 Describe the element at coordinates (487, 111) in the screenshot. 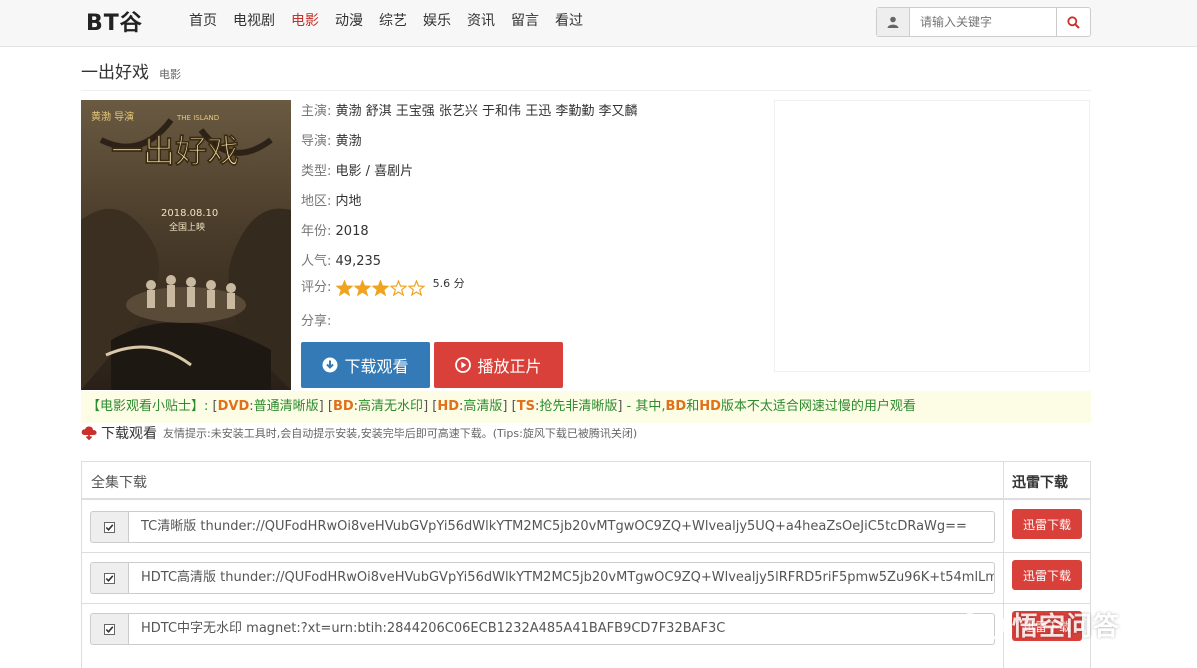

I see `actors-value: 黄渤 舒淇 王宝强 张艺兴 于和伟 王迅 李勤勤 李又麟` at that location.